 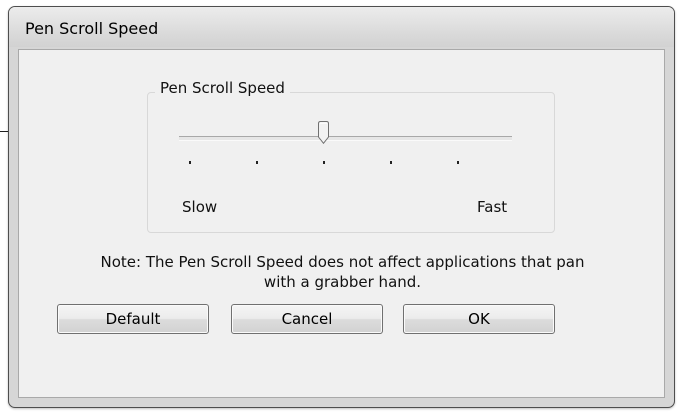 What do you see at coordinates (492, 207) in the screenshot?
I see `slider-max-label: Fast` at bounding box center [492, 207].